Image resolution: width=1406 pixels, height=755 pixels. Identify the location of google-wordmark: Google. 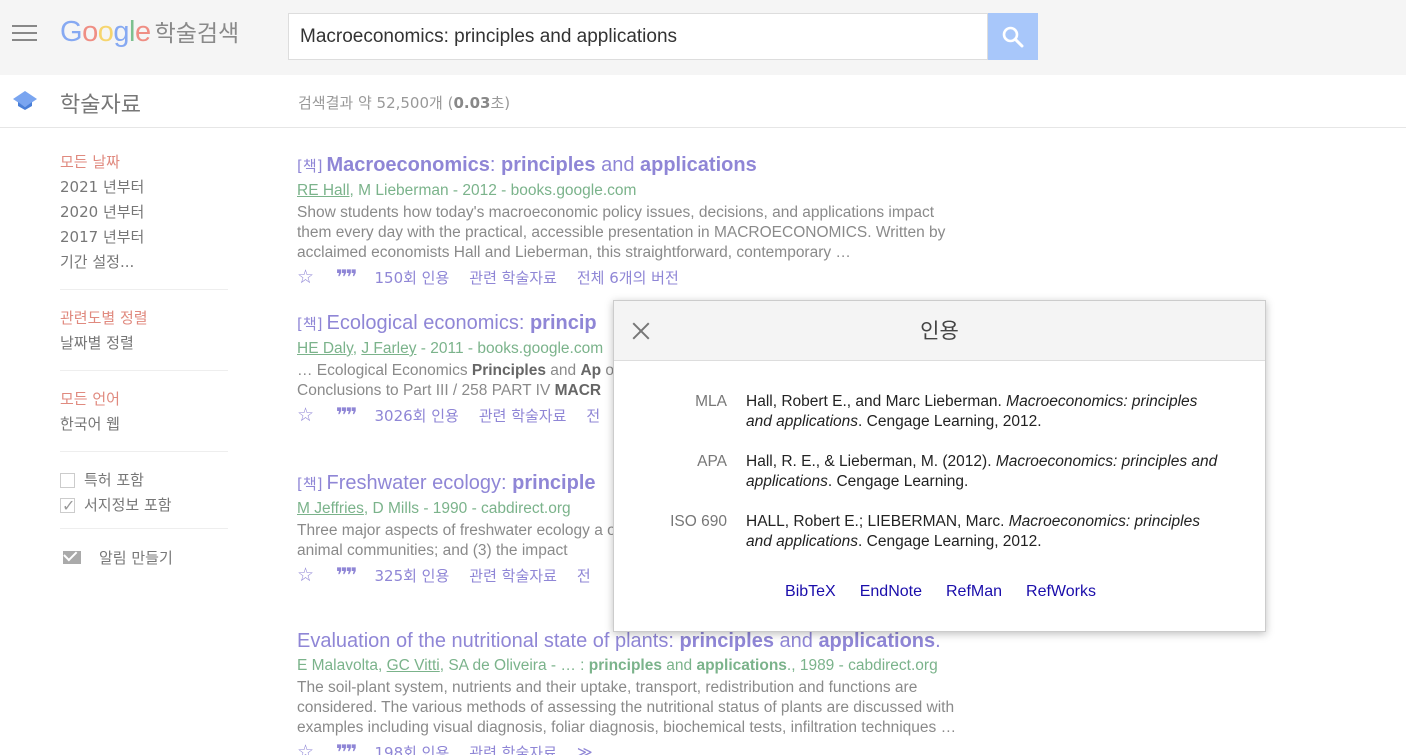
(105, 32).